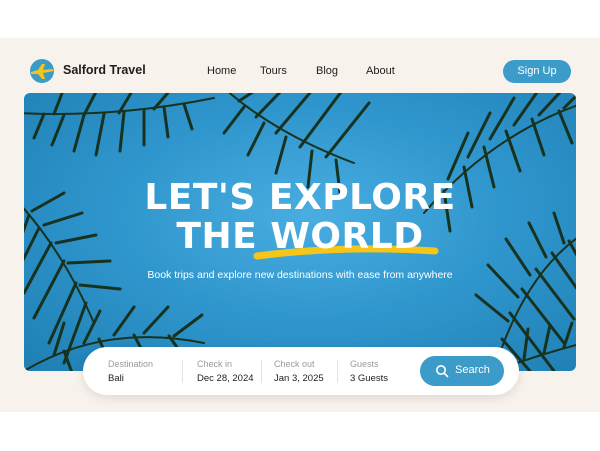 The width and height of the screenshot is (600, 451). Describe the element at coordinates (369, 371) in the screenshot. I see `guests-field: Guests 3 Guests` at that location.